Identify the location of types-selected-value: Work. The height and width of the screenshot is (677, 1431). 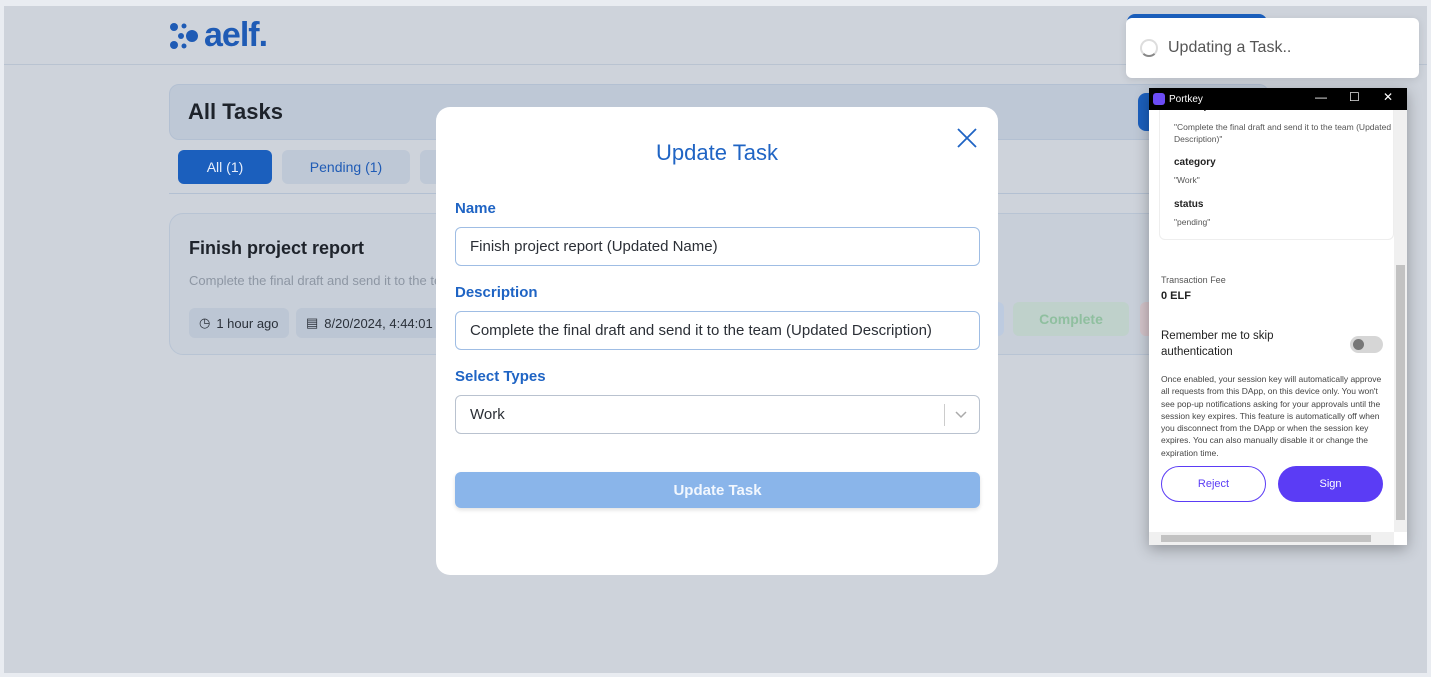
(487, 414).